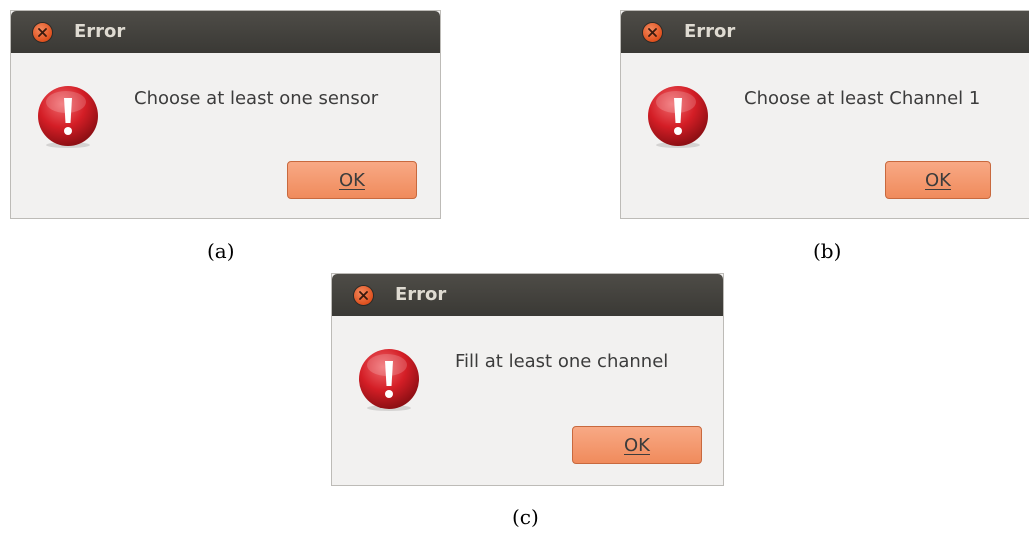 The height and width of the screenshot is (536, 1029). I want to click on caption-a: (a), so click(221, 251).